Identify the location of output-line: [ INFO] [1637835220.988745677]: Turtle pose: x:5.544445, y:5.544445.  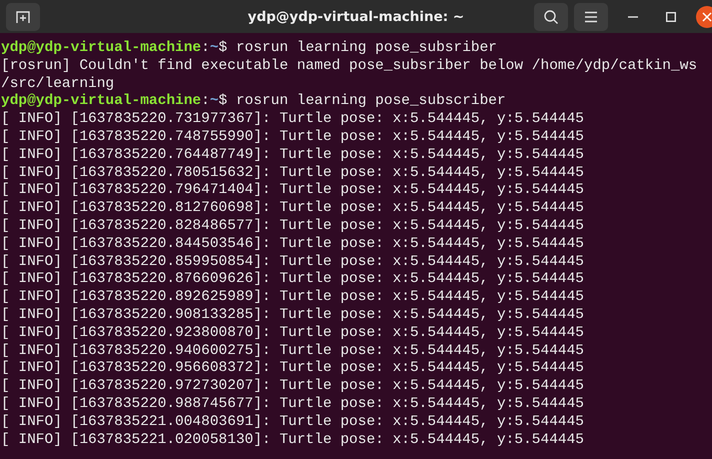
(292, 404).